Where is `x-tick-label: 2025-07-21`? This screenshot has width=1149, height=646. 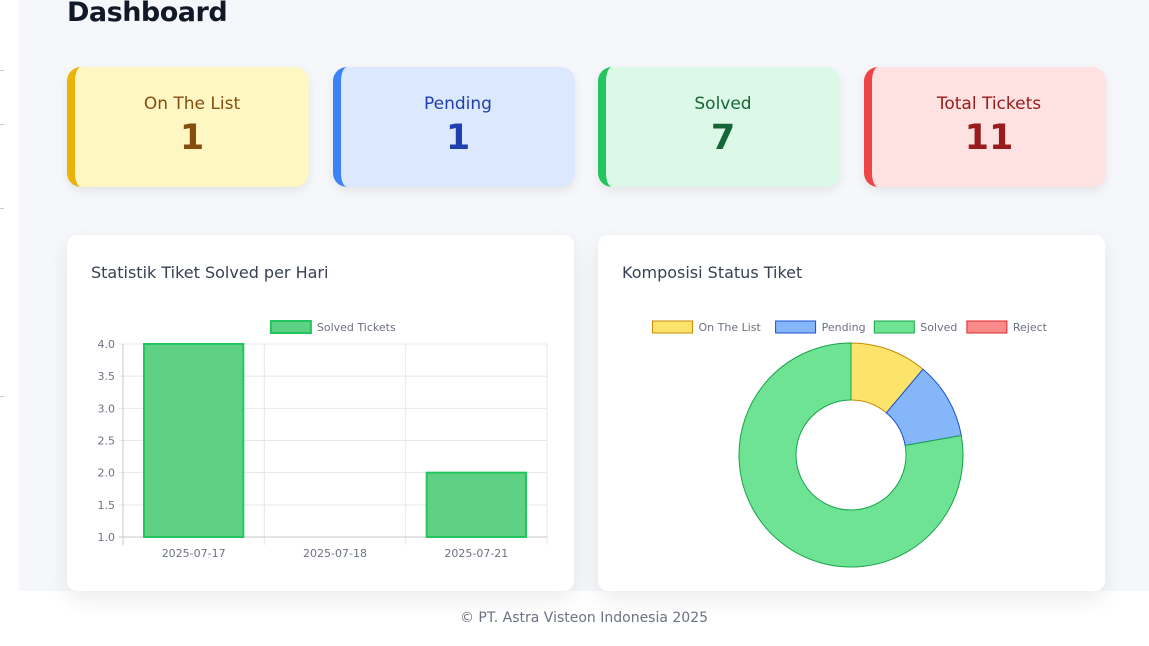
x-tick-label: 2025-07-21 is located at coordinates (476, 553).